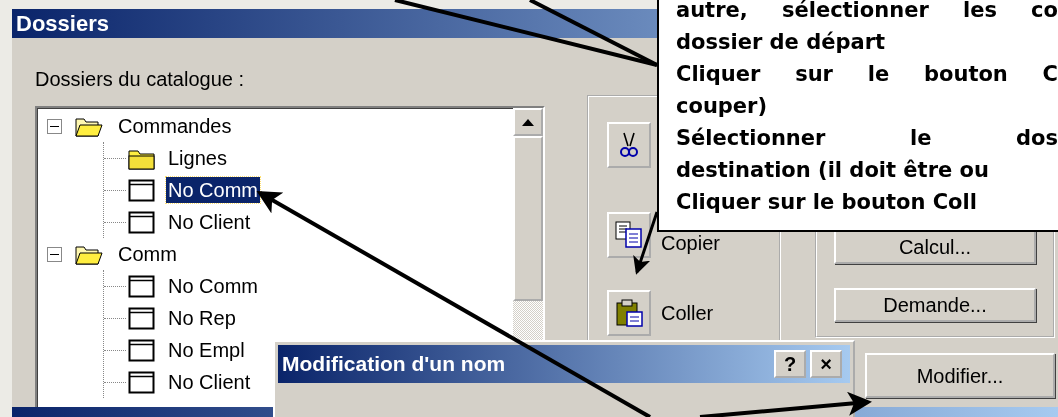 The image size is (1058, 417). Describe the element at coordinates (867, 74) in the screenshot. I see `instruction-text: Cliquer sur le bouton C` at that location.